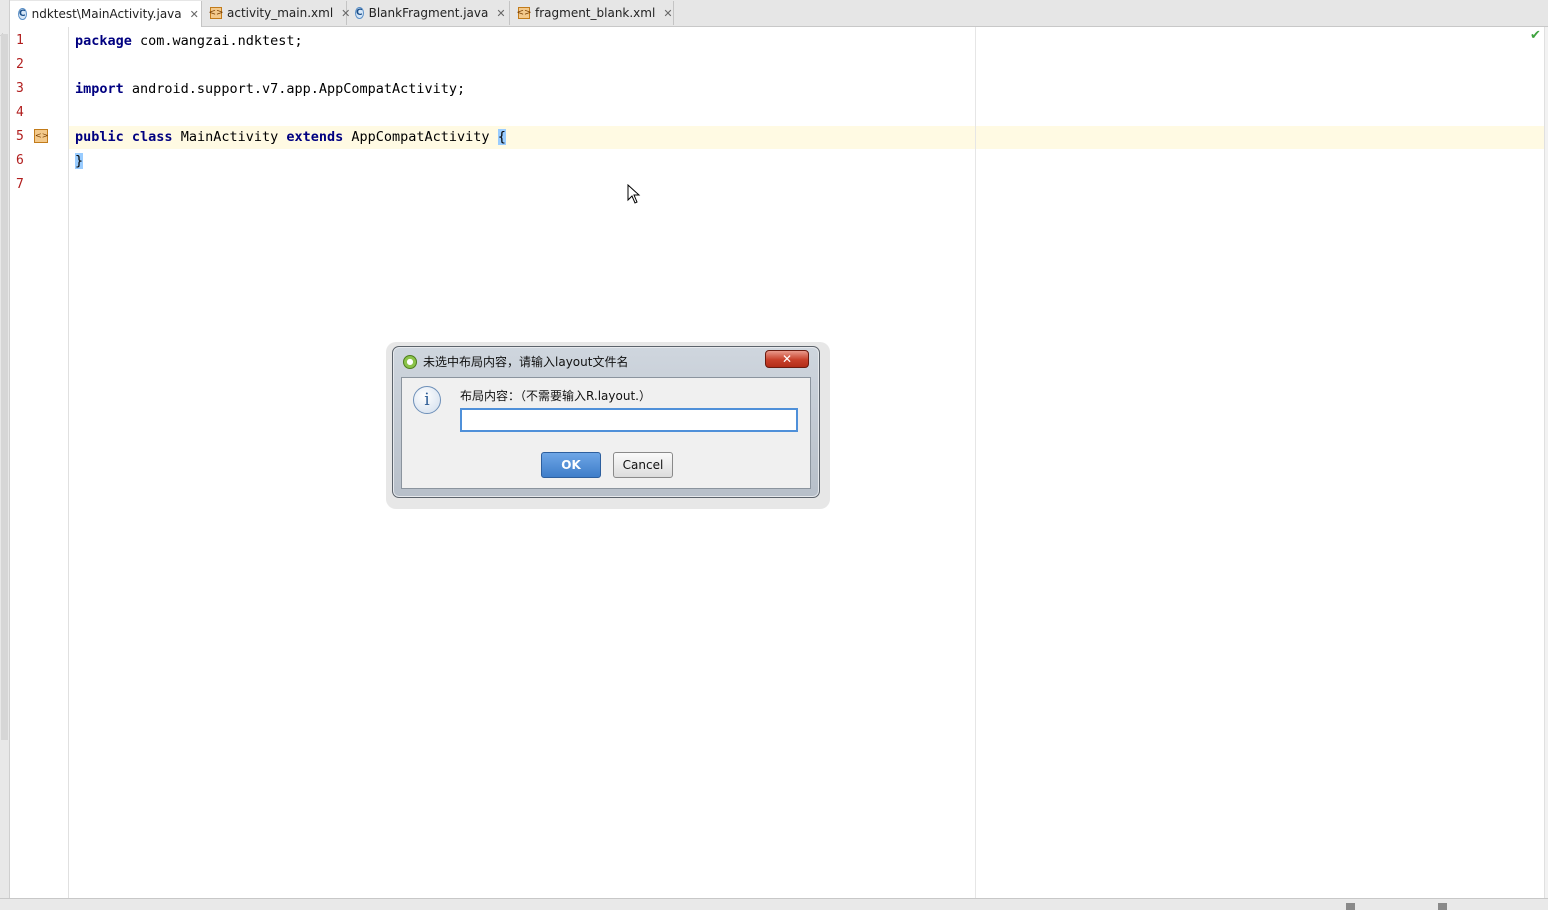  Describe the element at coordinates (39, 462) in the screenshot. I see `line-number-gutter: 1 2 3 4 5 6 7 <>` at that location.